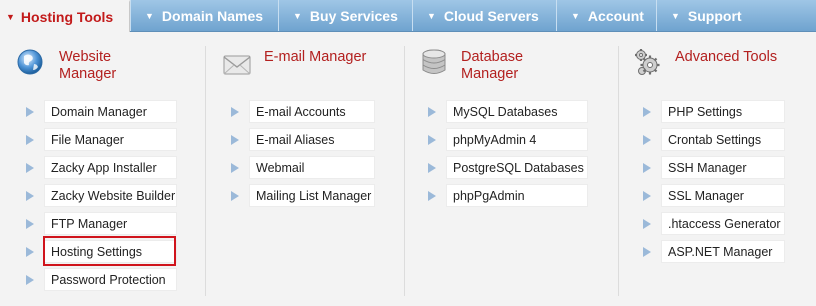 The height and width of the screenshot is (306, 816). I want to click on menu-item-mysql-databases: MySQL Databases, so click(517, 111).